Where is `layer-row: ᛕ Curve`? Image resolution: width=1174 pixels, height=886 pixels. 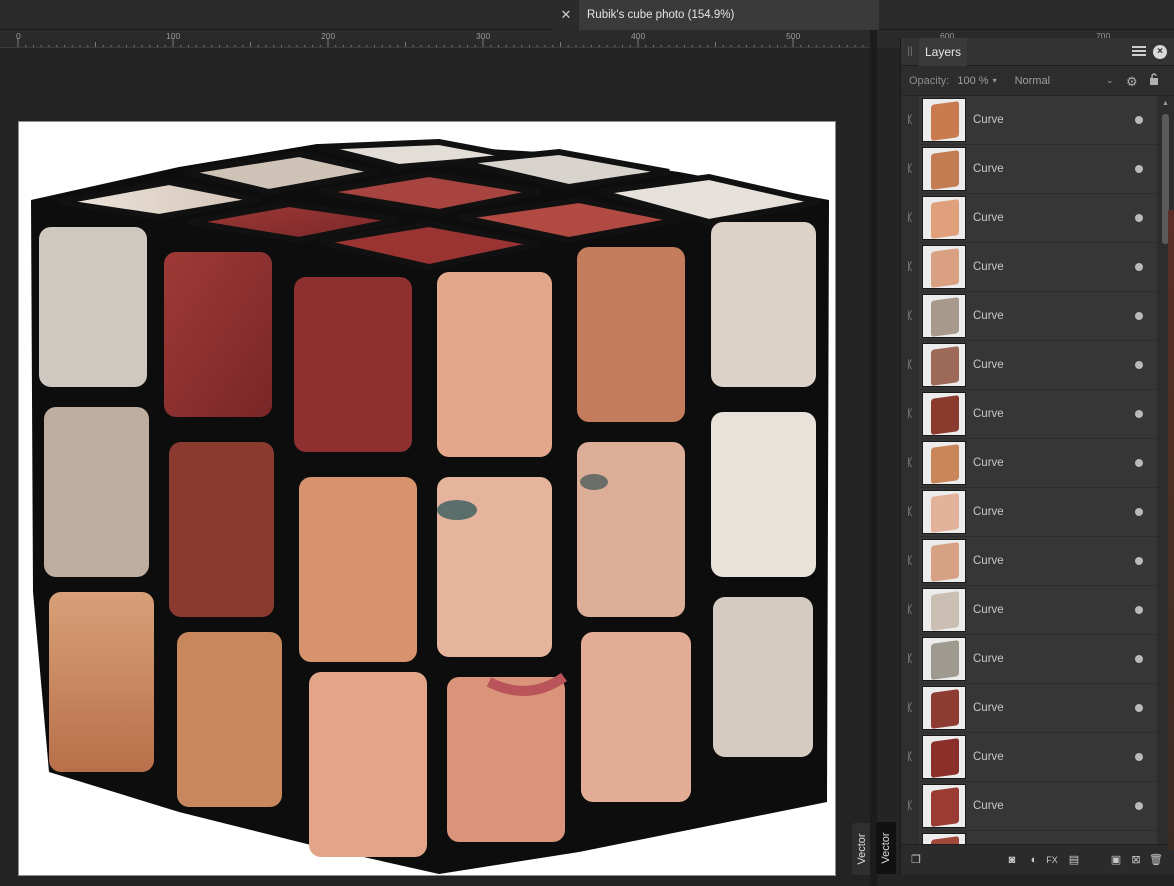
layer-row: ᛕ Curve is located at coordinates (1029, 708).